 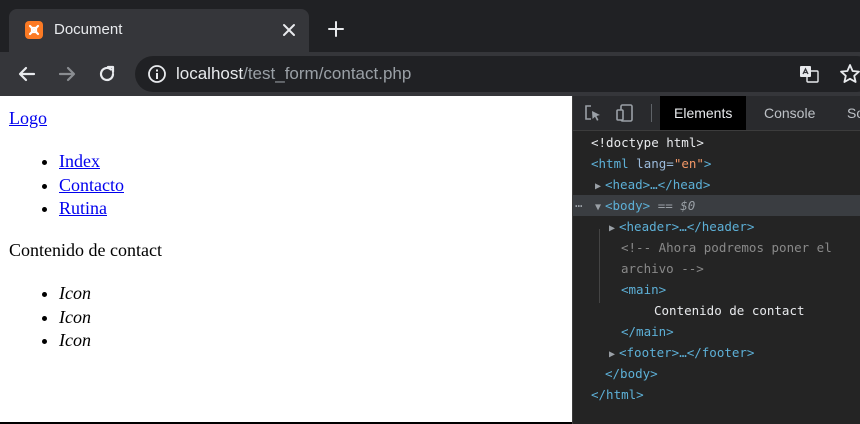 I want to click on tree-node-comment: <!-- Ahora podremos poner el, so click(x=716, y=247).